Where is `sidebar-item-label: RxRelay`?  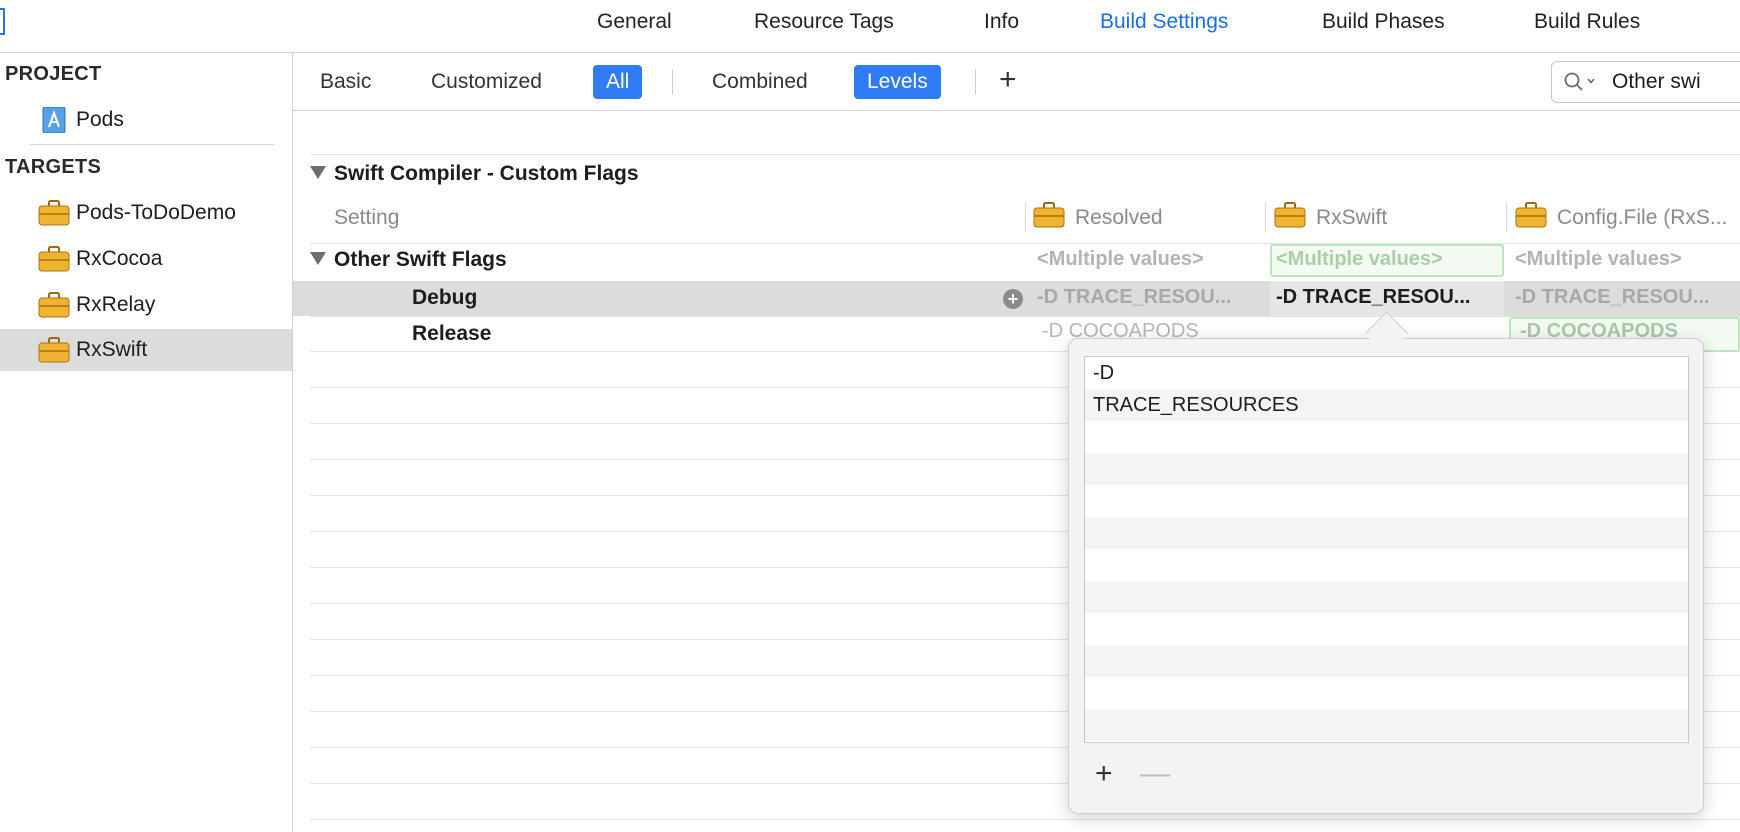
sidebar-item-label: RxRelay is located at coordinates (116, 304).